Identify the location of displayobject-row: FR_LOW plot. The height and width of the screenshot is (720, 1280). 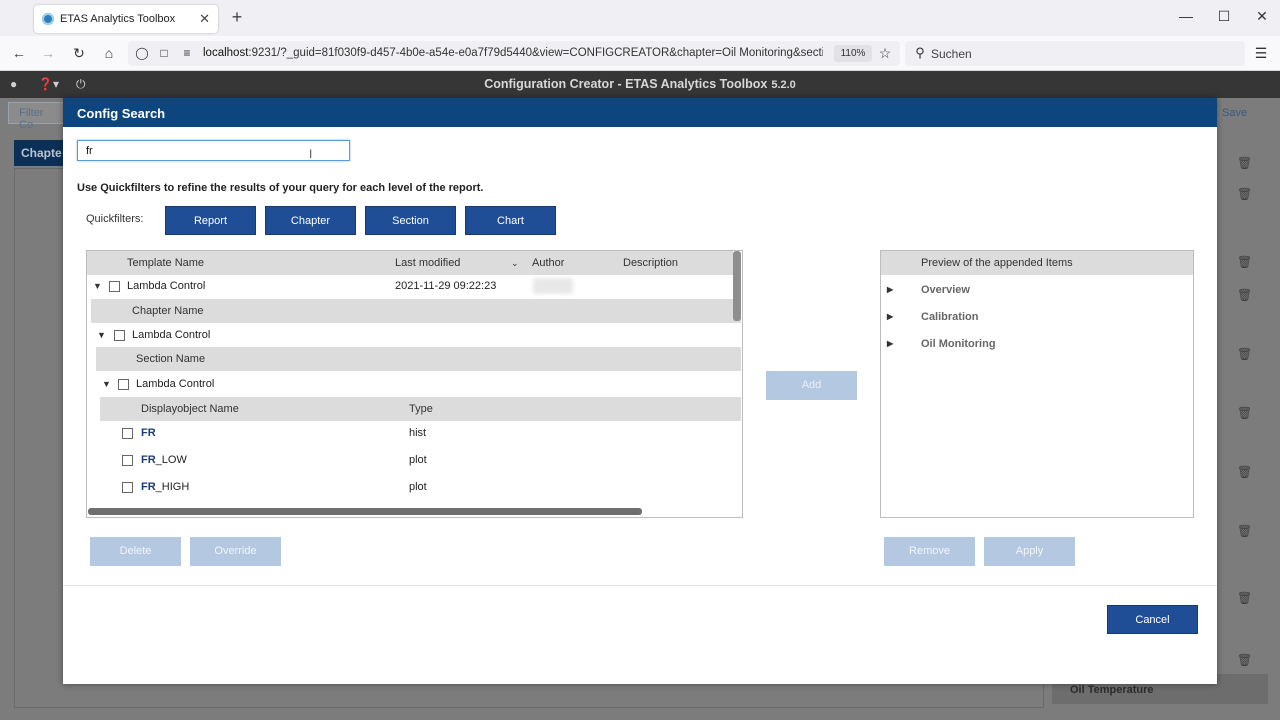
(420, 460).